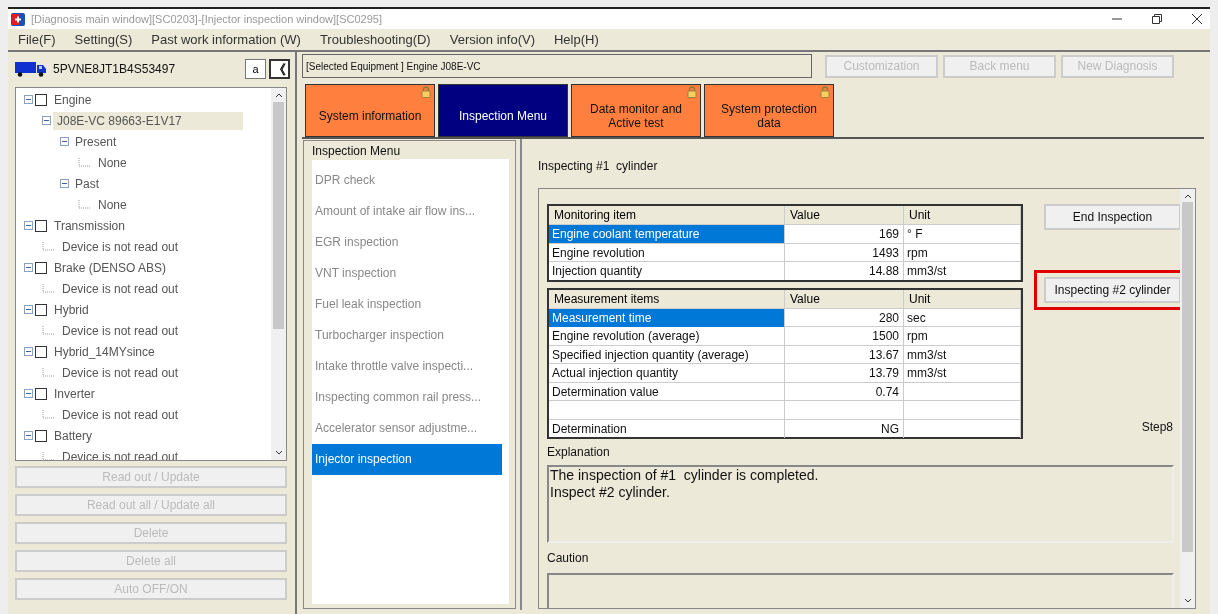  I want to click on app-logo-icon, so click(18, 19).